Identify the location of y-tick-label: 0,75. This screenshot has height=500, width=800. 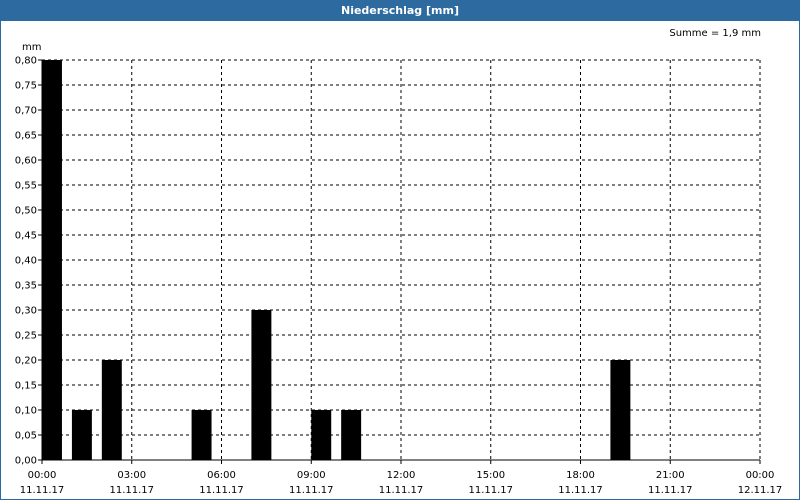
(26, 86).